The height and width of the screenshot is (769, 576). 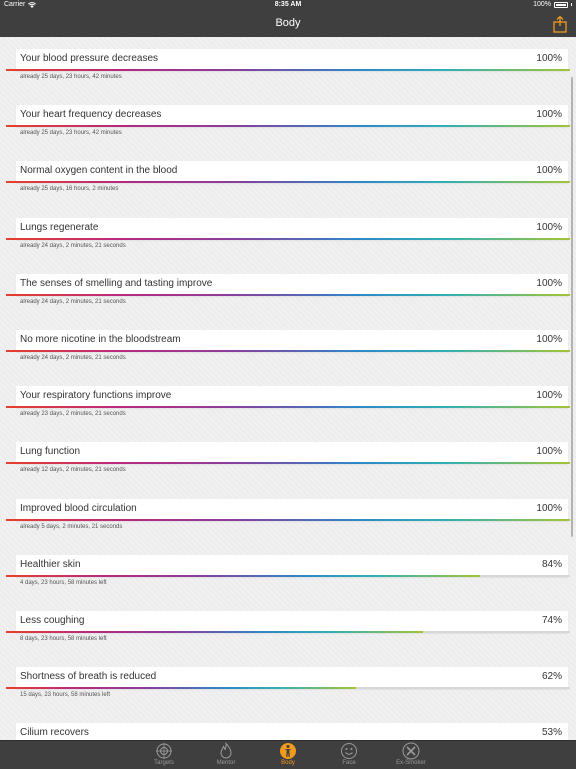 I want to click on item-title: Lungs regenerate, so click(x=59, y=227).